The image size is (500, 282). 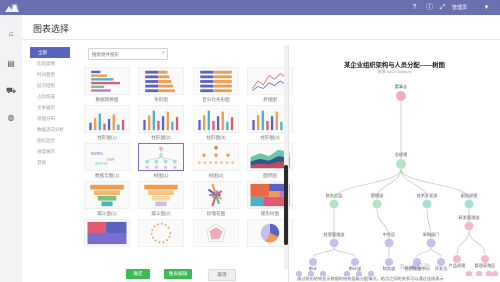 I want to click on cart-icon: ⛟, so click(x=11, y=91).